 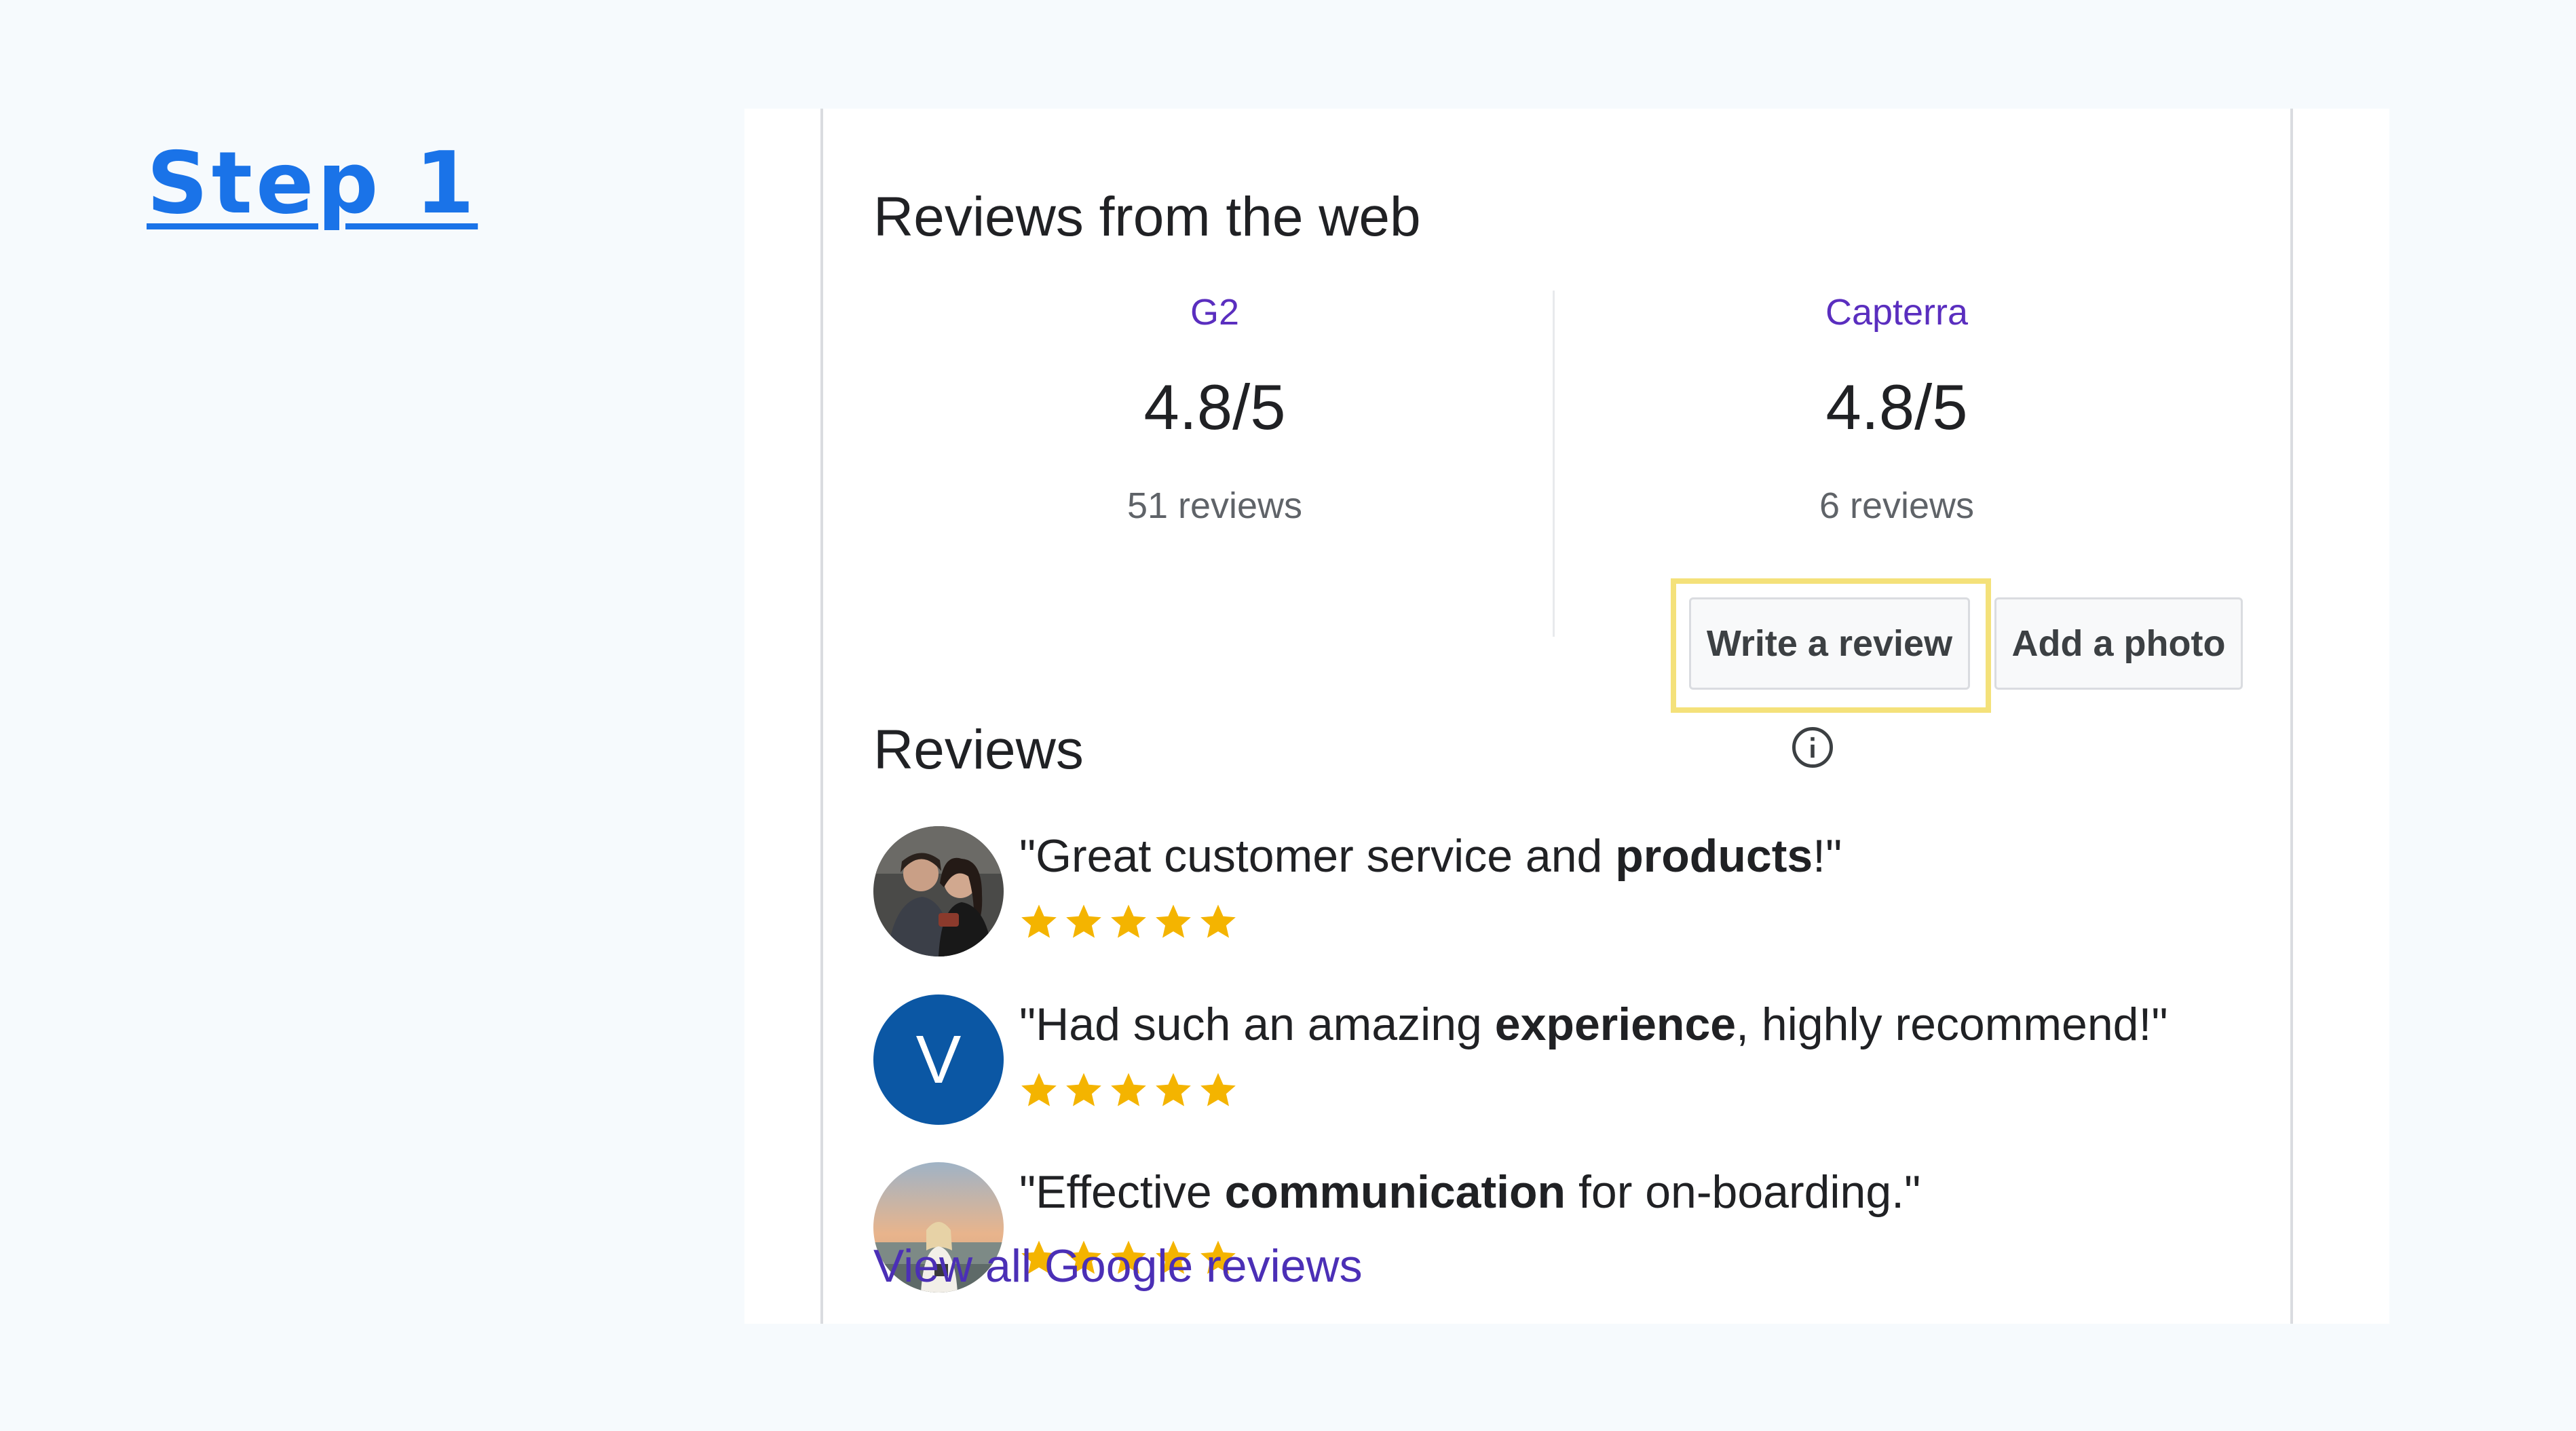 I want to click on reviews-title: Reviews, so click(x=978, y=750).